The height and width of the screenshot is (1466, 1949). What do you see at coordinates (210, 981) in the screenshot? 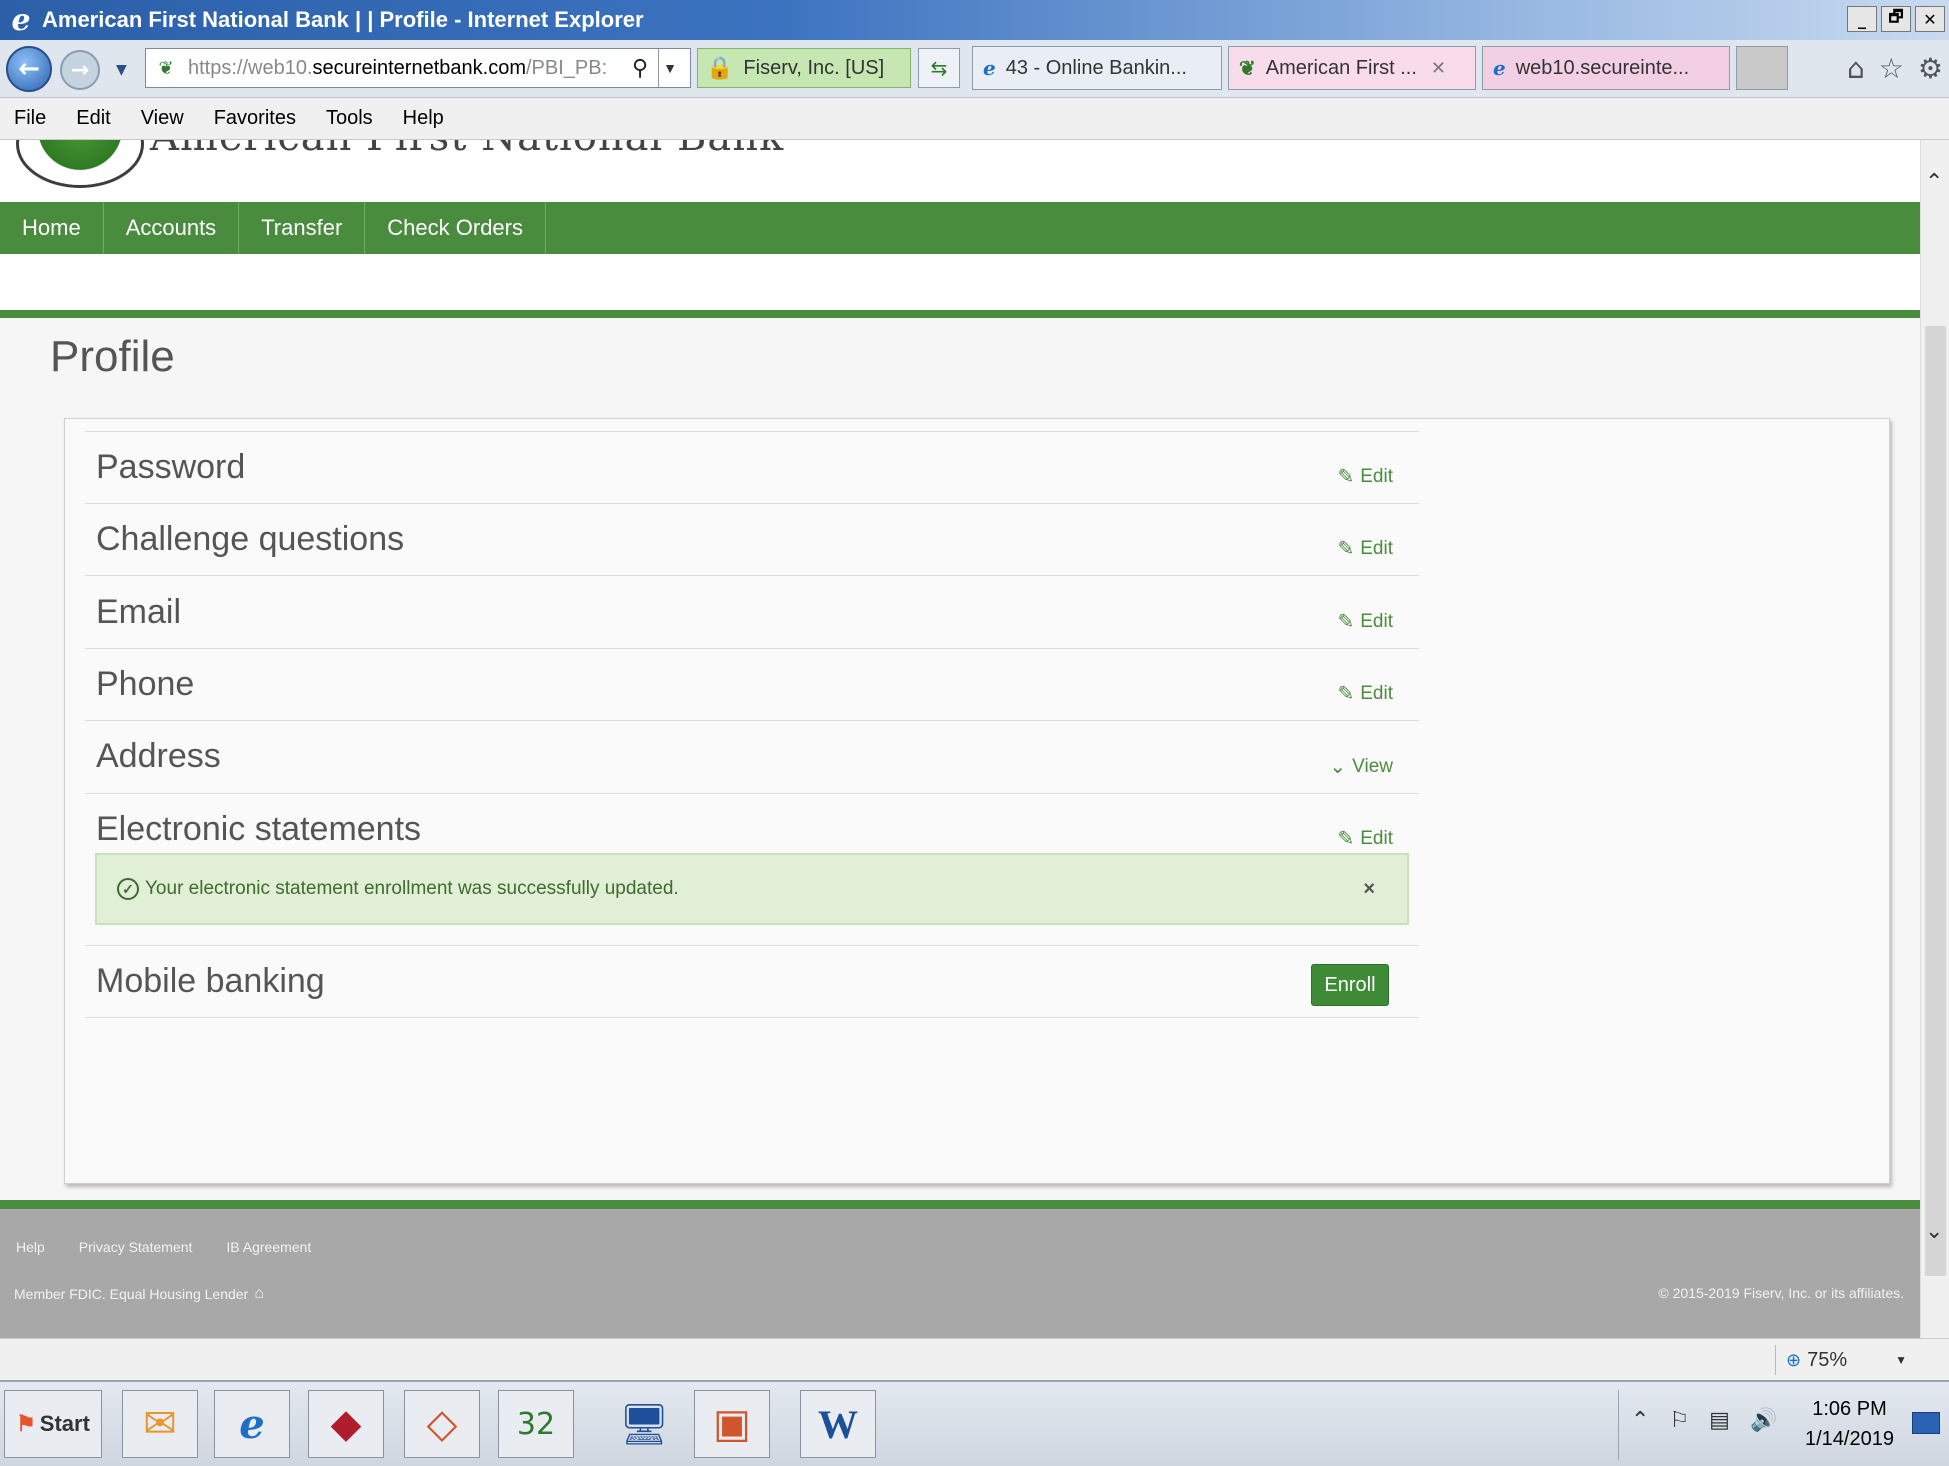
I see `row-label: Mobile banking` at bounding box center [210, 981].